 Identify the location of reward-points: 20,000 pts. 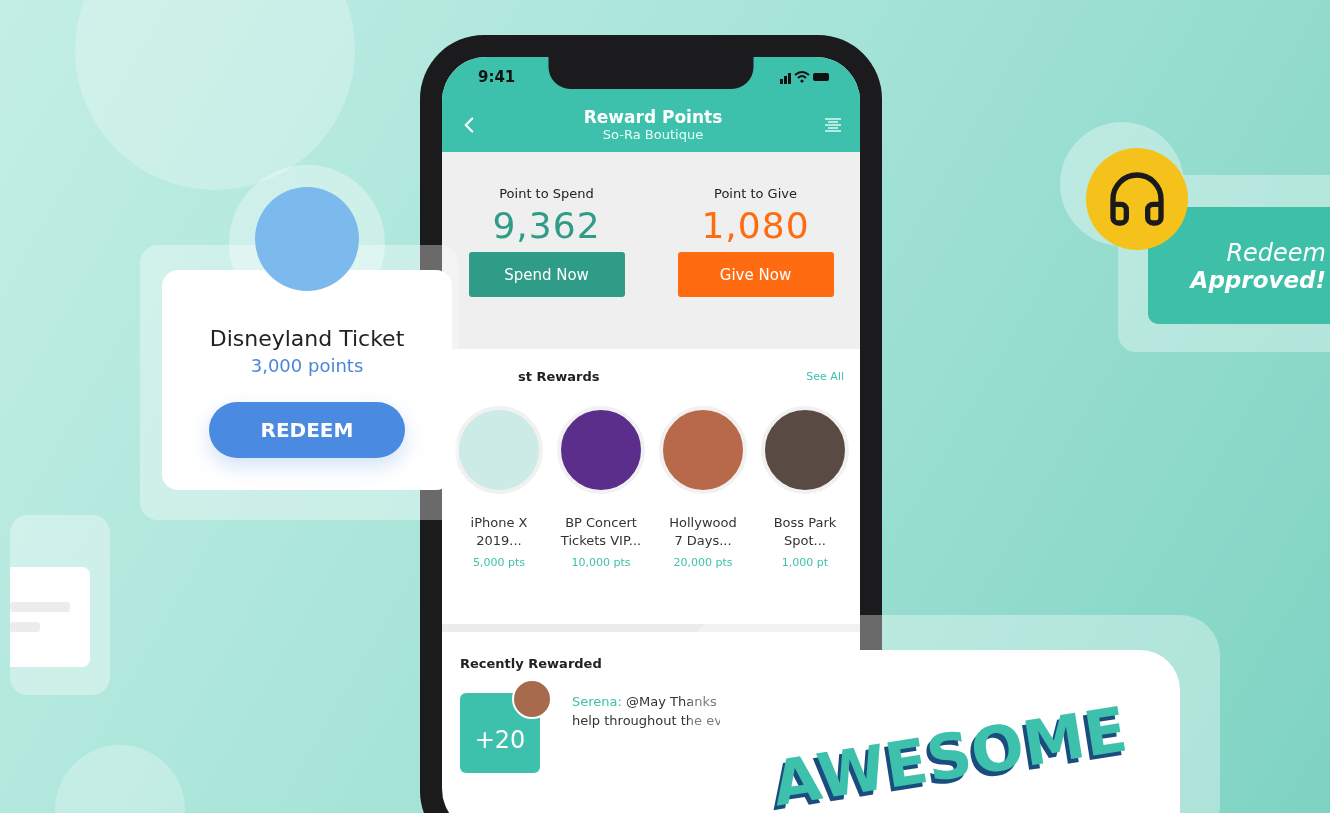
(703, 563).